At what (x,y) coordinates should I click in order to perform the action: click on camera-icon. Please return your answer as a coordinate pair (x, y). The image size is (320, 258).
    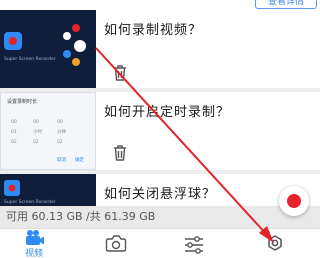
    Looking at the image, I should click on (116, 243).